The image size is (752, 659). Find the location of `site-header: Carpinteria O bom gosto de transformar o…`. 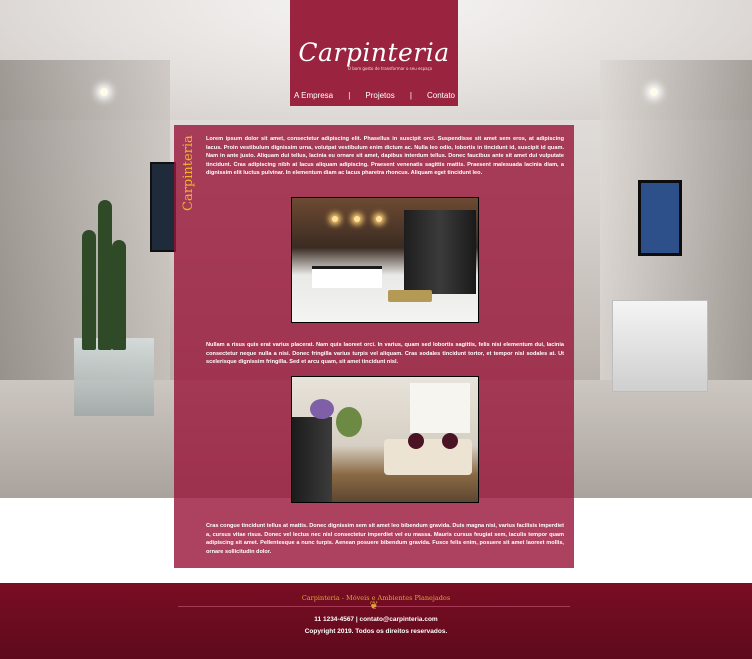

site-header: Carpinteria O bom gosto de transformar o… is located at coordinates (374, 53).